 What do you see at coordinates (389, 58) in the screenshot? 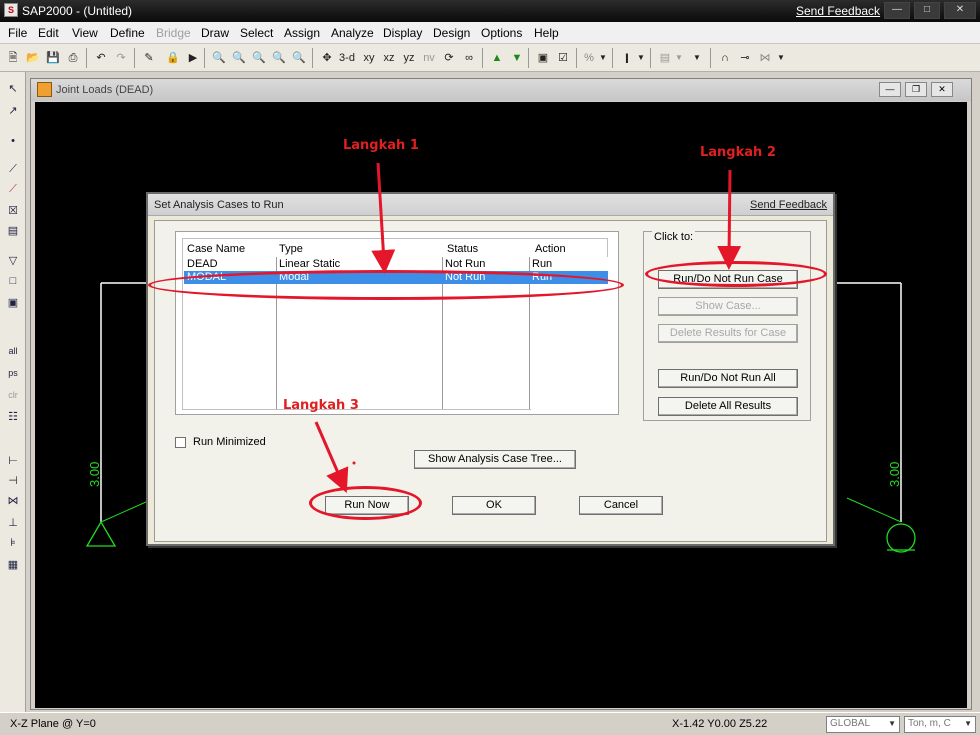
I see `view-xz-button: xz` at bounding box center [389, 58].